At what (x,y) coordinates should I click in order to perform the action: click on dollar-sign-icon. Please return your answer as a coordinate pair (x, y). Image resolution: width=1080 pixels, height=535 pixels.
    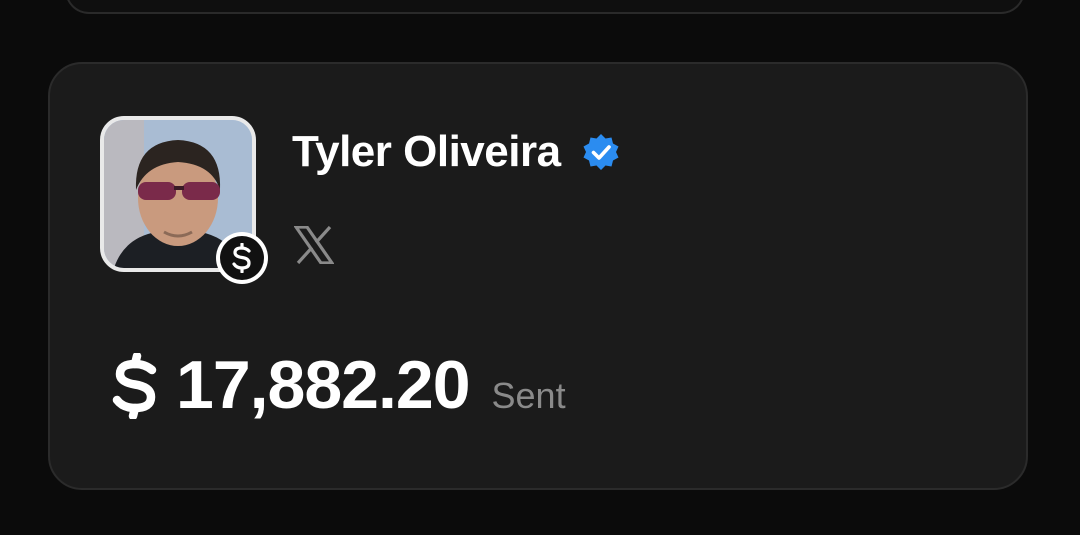
    Looking at the image, I should click on (134, 386).